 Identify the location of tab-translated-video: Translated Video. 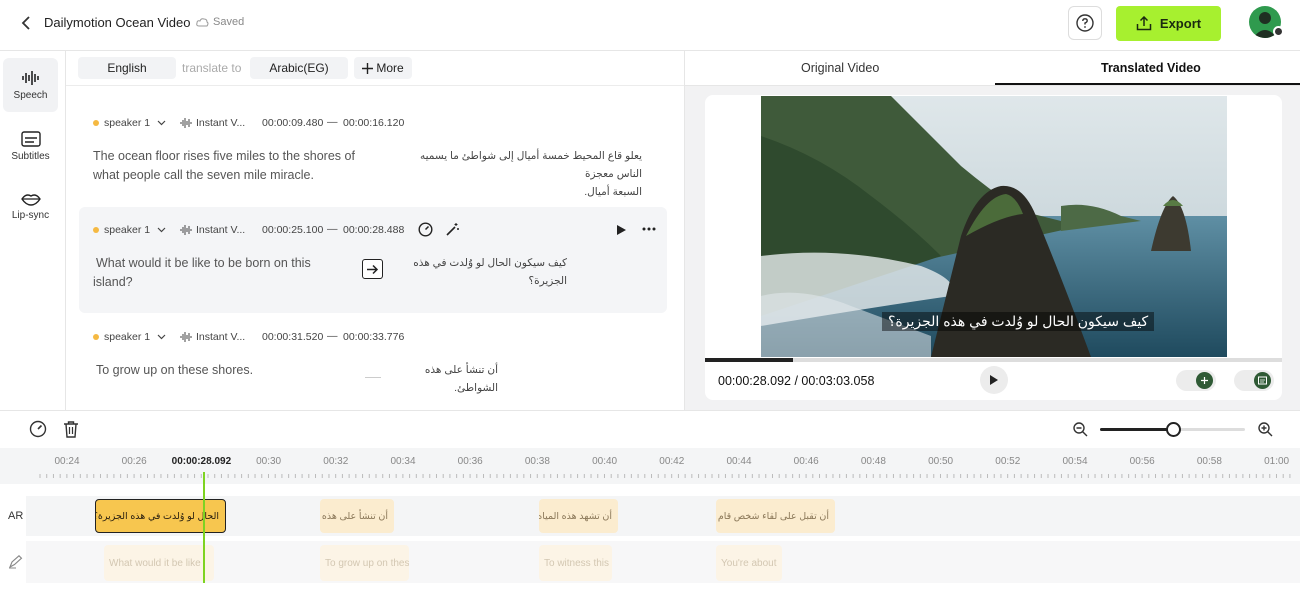
(1151, 68).